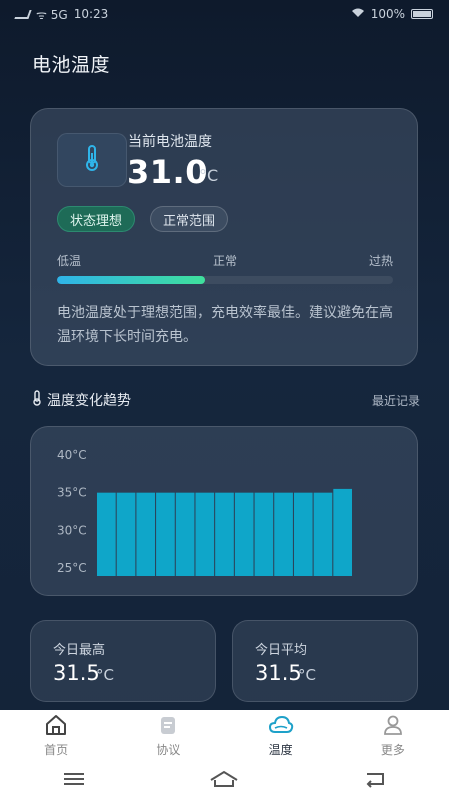 Image resolution: width=449 pixels, height=800 pixels. I want to click on trend-chart: 40°C 35°C 30°C 25°C, so click(204, 512).